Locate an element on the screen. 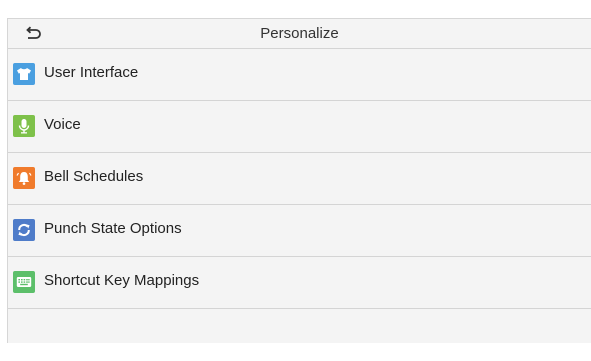 The image size is (591, 361). microphone-icon is located at coordinates (24, 126).